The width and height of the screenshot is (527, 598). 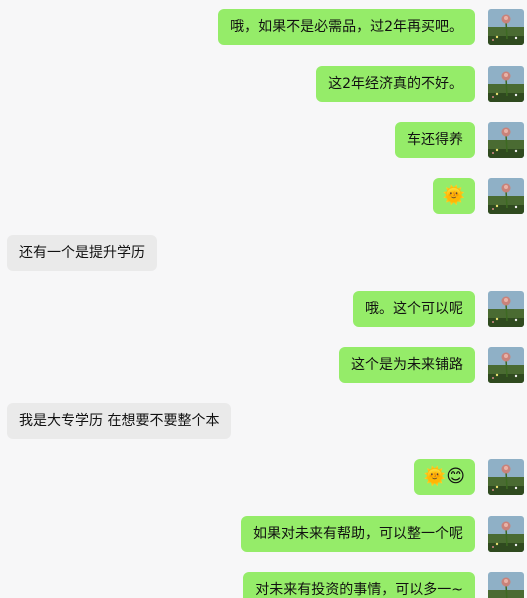 I want to click on message-row-in: 我是大专学历 在想要不要整个本, so click(x=263, y=421).